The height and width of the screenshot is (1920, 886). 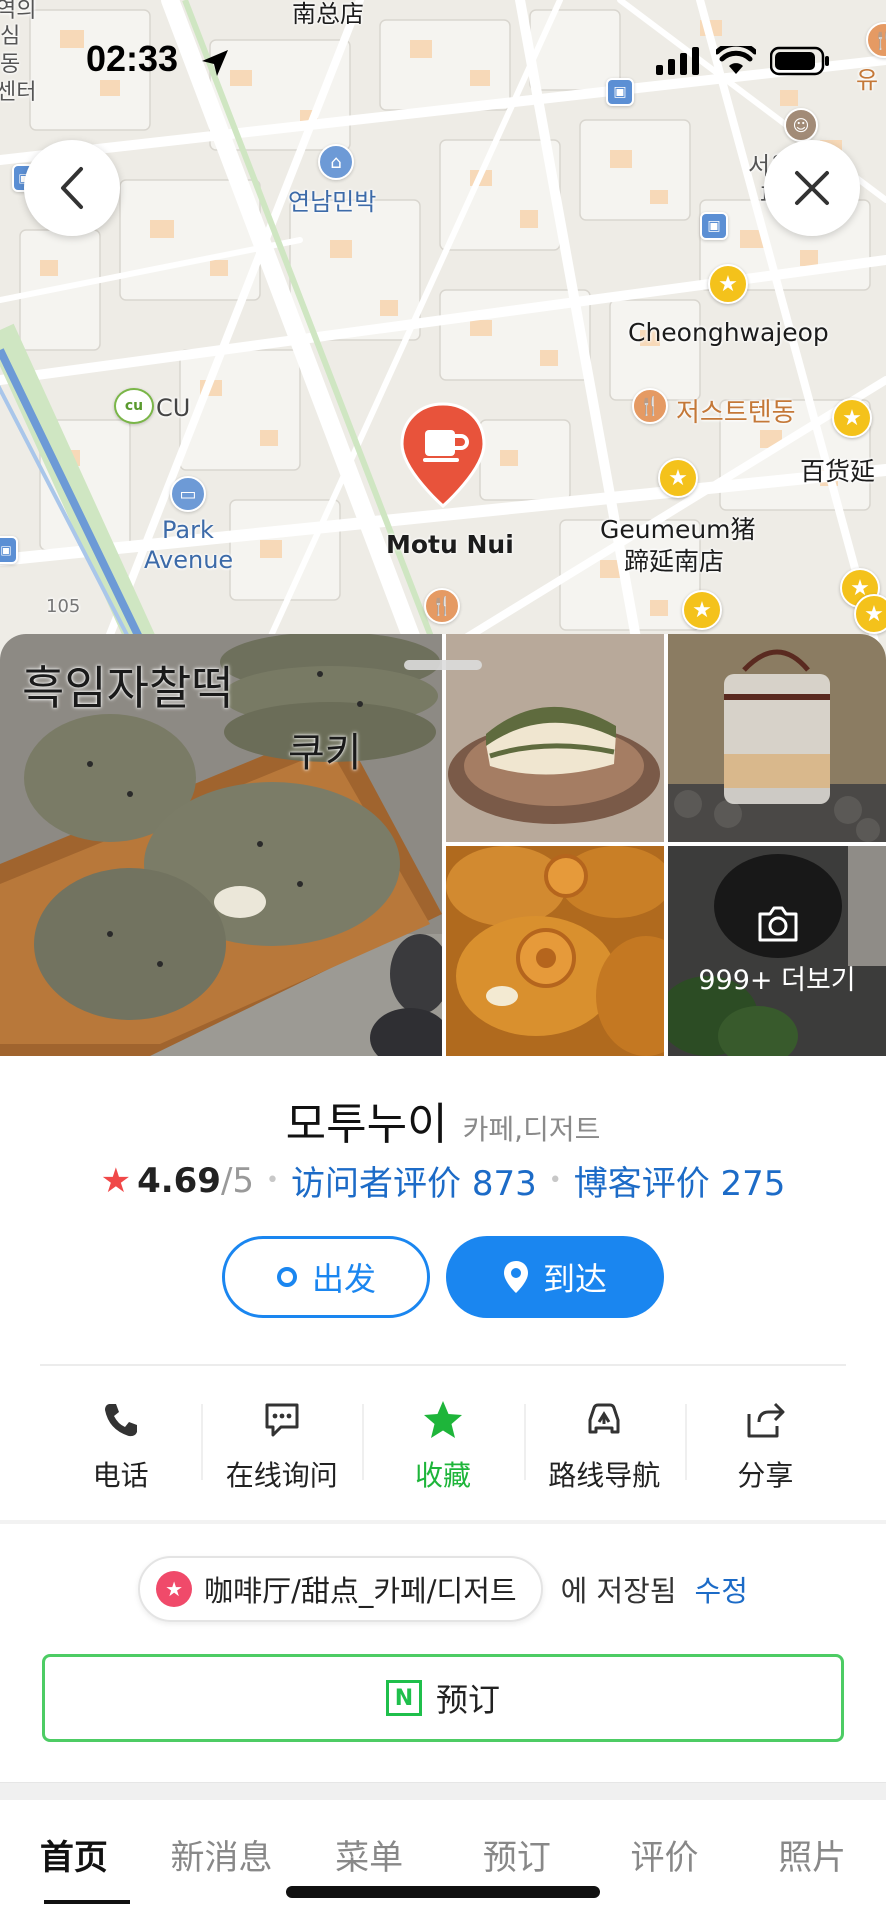 What do you see at coordinates (179, 1180) in the screenshot?
I see `rating-value: 4.69` at bounding box center [179, 1180].